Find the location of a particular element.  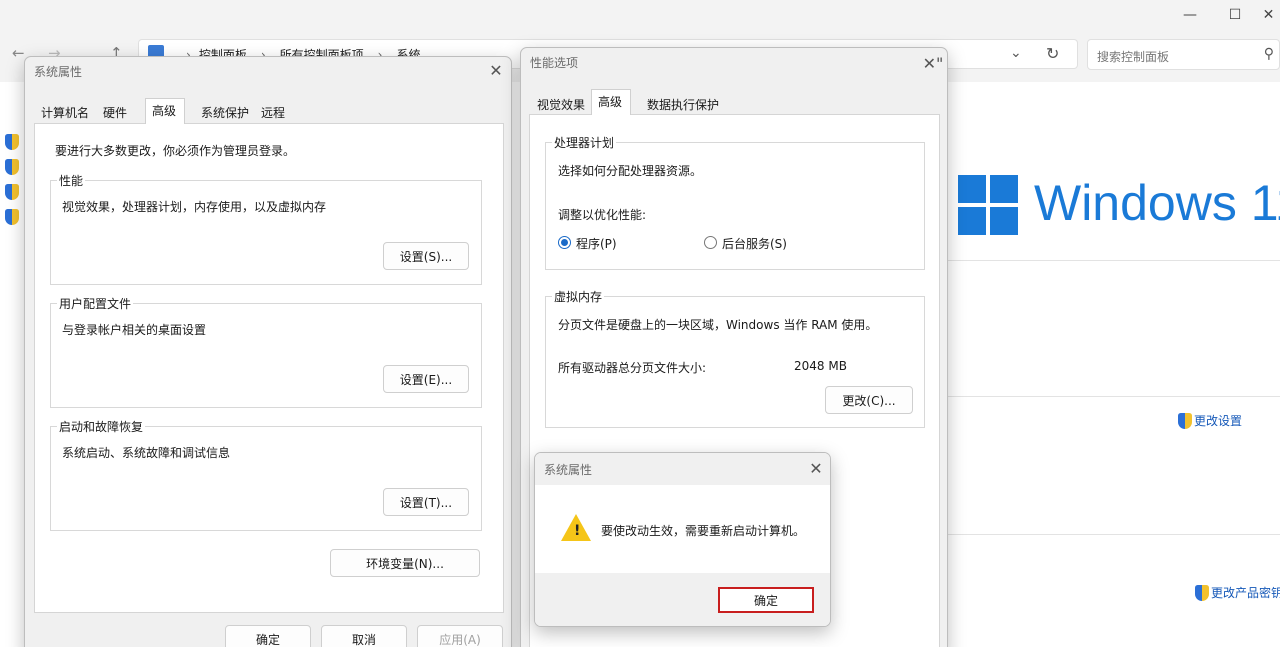

back-button: ← is located at coordinates (18, 53).